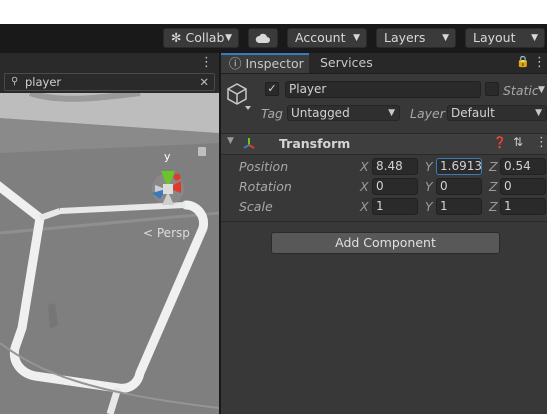  What do you see at coordinates (500, 142) in the screenshot?
I see `help-icon: ❓` at bounding box center [500, 142].